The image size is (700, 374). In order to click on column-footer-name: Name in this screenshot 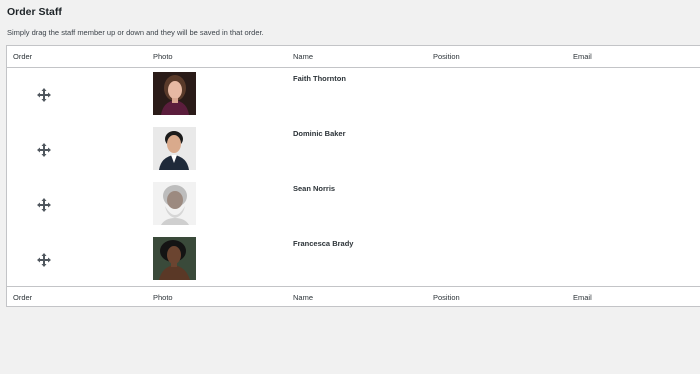, I will do `click(303, 297)`.